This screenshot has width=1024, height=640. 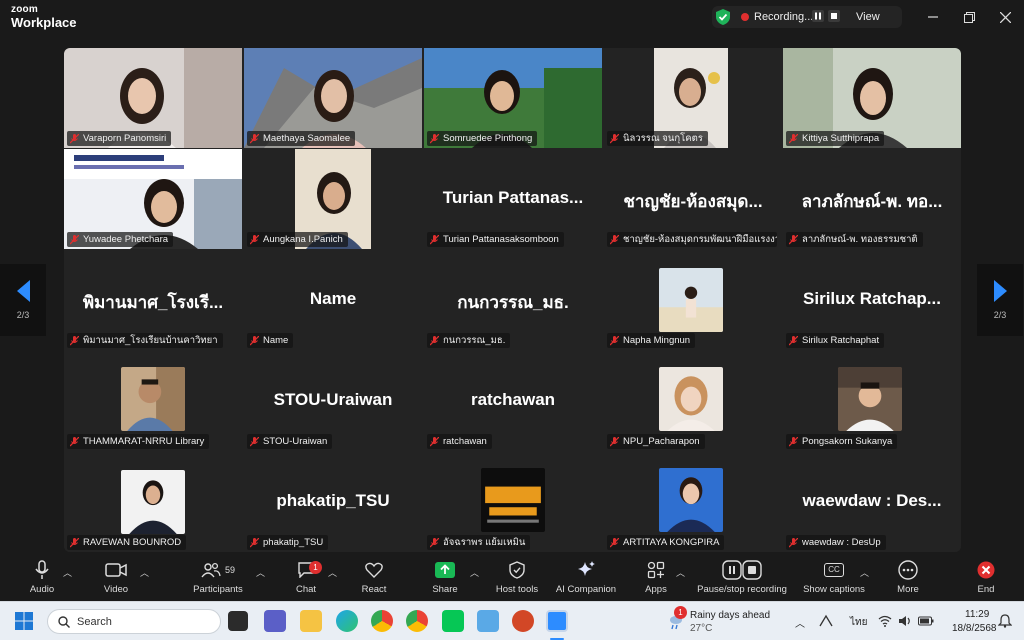 What do you see at coordinates (23, 300) in the screenshot?
I see `previous-page-button: 2/3` at bounding box center [23, 300].